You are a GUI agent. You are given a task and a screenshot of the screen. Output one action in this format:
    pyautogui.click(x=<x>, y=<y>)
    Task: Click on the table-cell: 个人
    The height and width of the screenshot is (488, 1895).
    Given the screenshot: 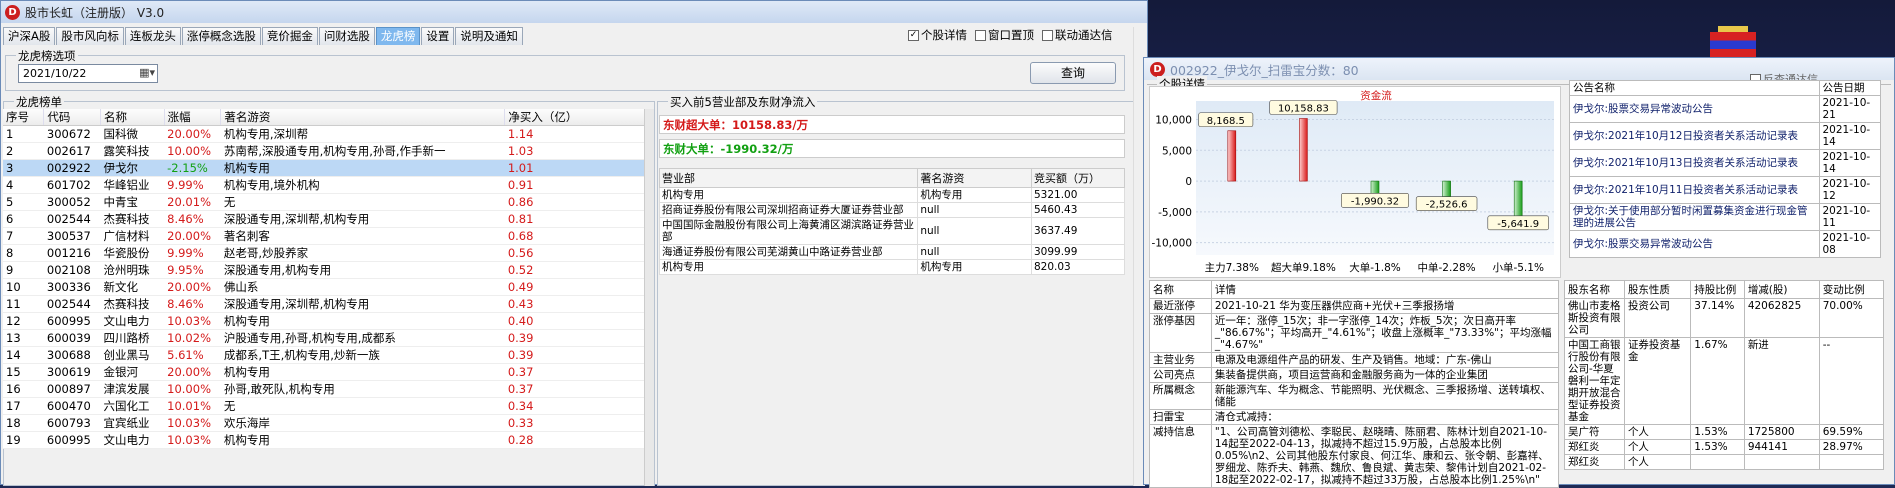 What is the action you would take?
    pyautogui.click(x=1657, y=462)
    